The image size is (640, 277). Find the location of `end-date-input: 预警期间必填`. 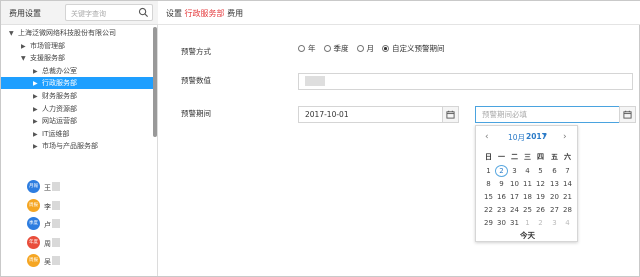

end-date-input: 预警期间必填 is located at coordinates (547, 114).